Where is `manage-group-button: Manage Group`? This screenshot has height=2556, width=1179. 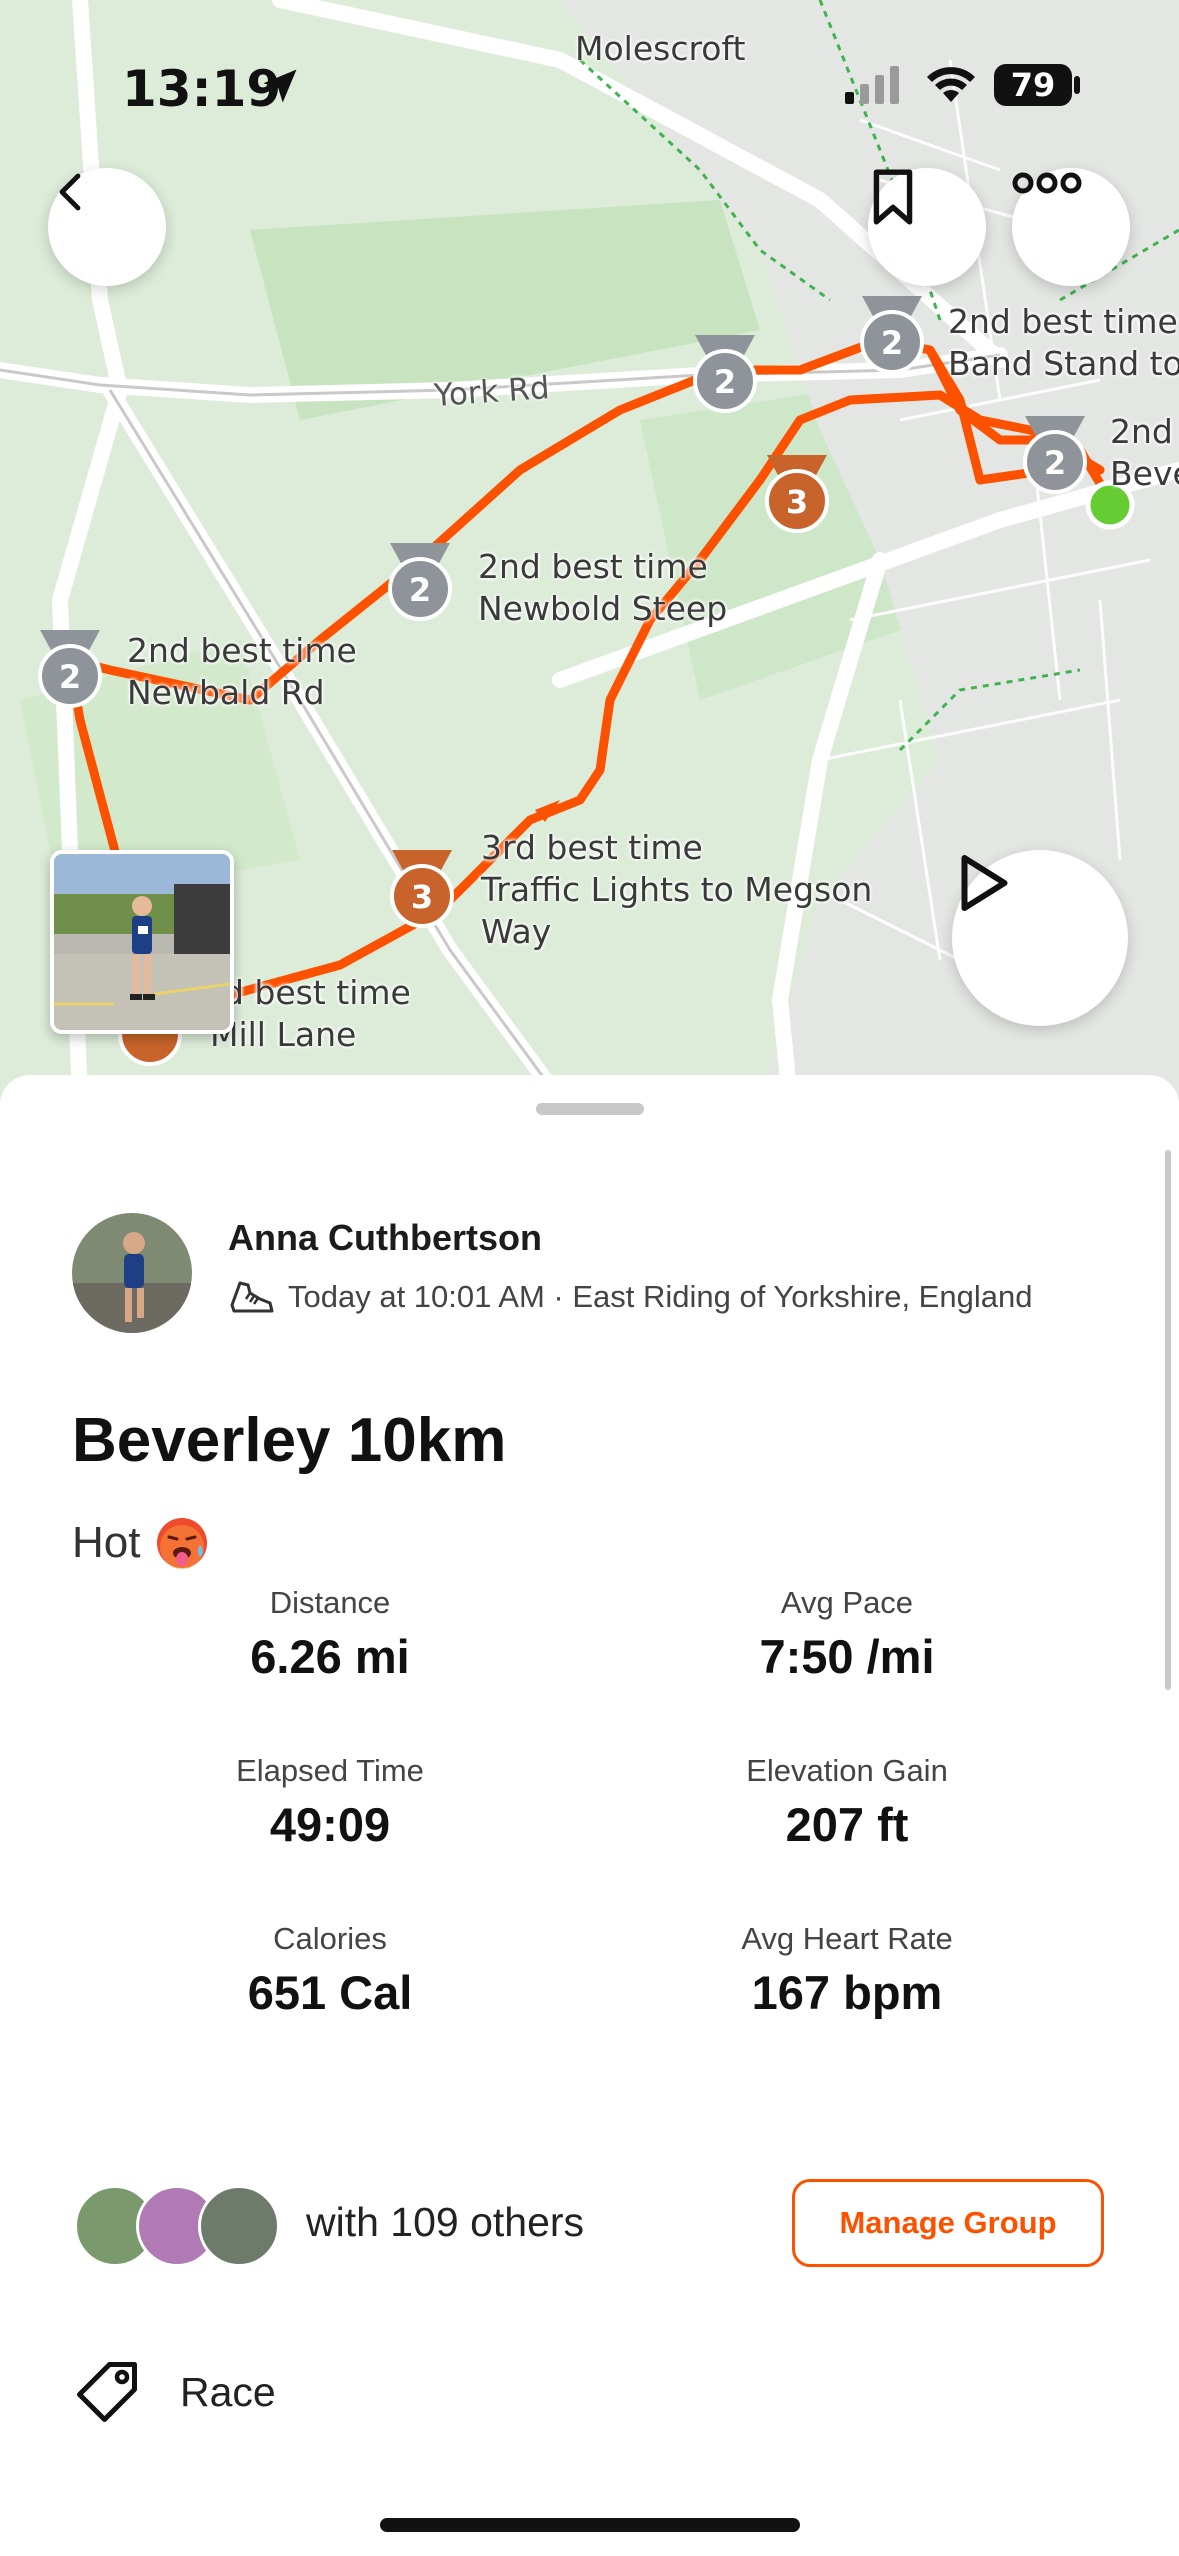 manage-group-button: Manage Group is located at coordinates (948, 2223).